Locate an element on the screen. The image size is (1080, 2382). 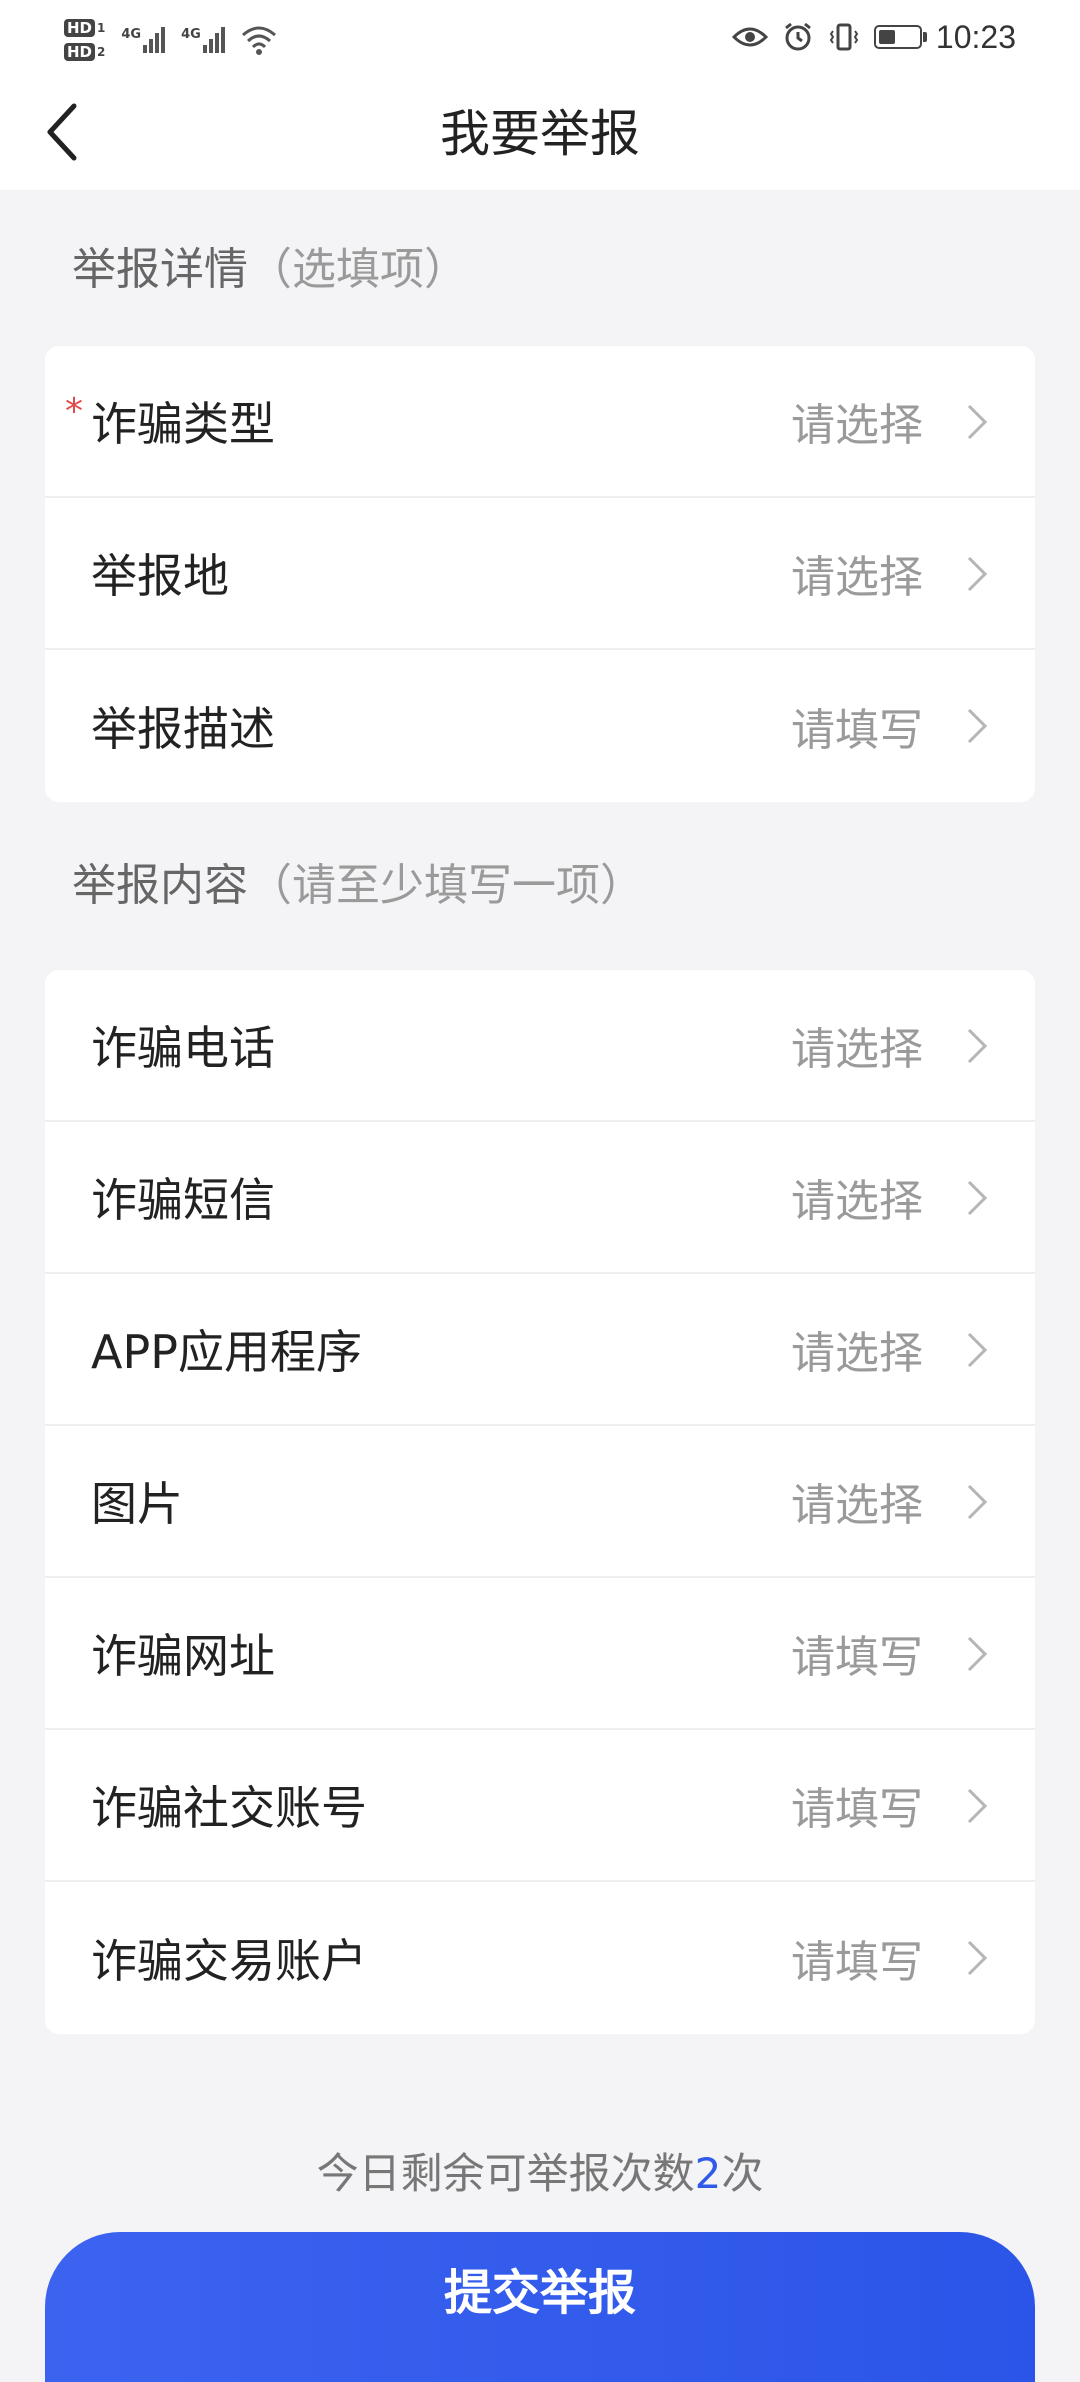
sim1-hd-badge: HD 1 is located at coordinates (84, 28).